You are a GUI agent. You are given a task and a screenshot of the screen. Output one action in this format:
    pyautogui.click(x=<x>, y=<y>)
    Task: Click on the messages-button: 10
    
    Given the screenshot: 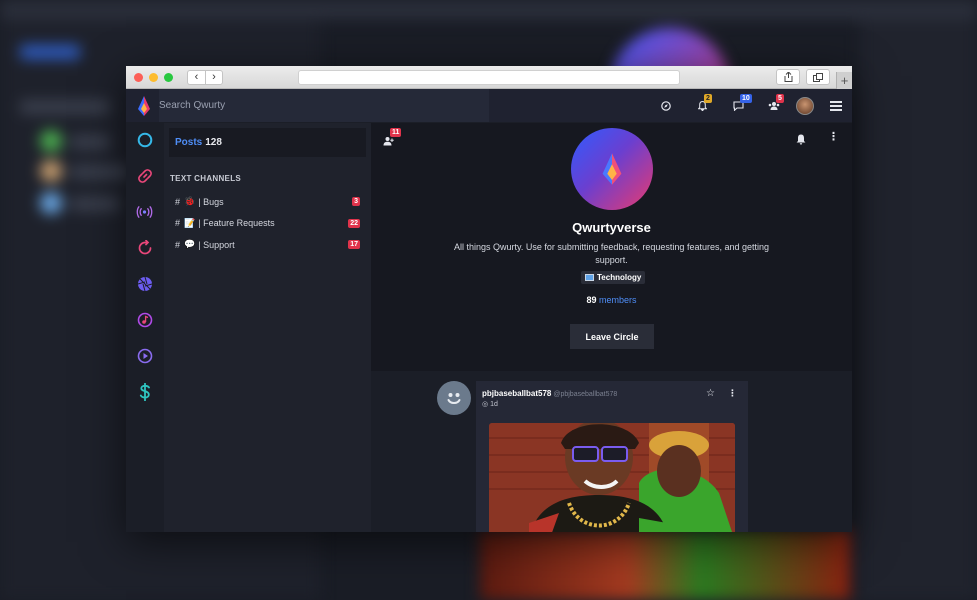 What is the action you would take?
    pyautogui.click(x=738, y=102)
    